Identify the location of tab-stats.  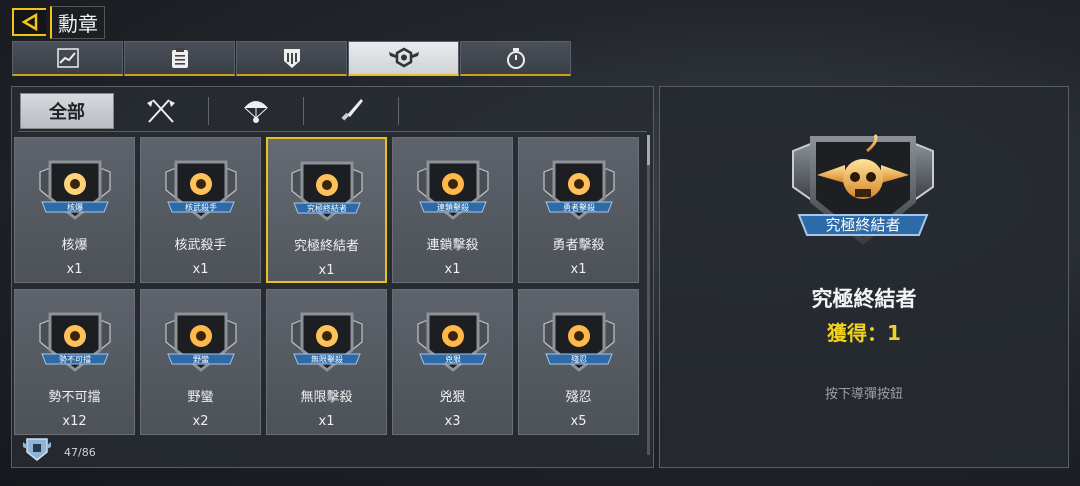
(67, 58).